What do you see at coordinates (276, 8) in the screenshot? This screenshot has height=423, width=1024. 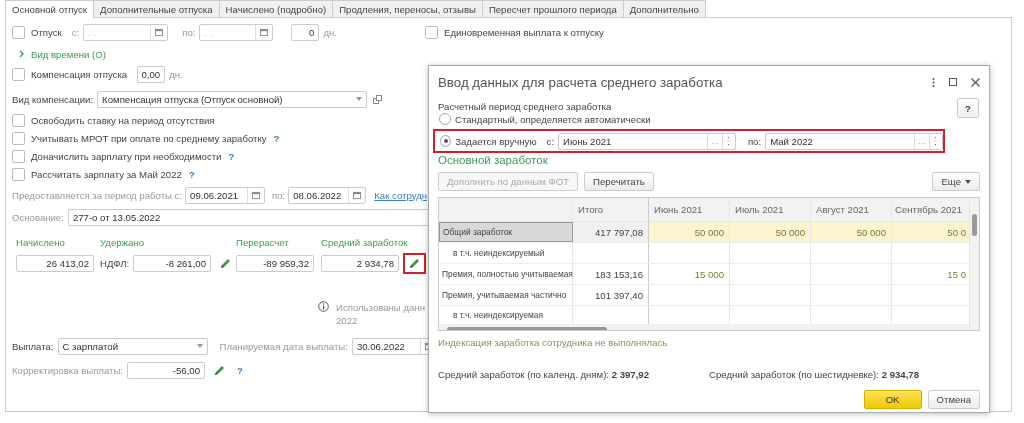 I see `tab: Начислено (подробно)` at bounding box center [276, 8].